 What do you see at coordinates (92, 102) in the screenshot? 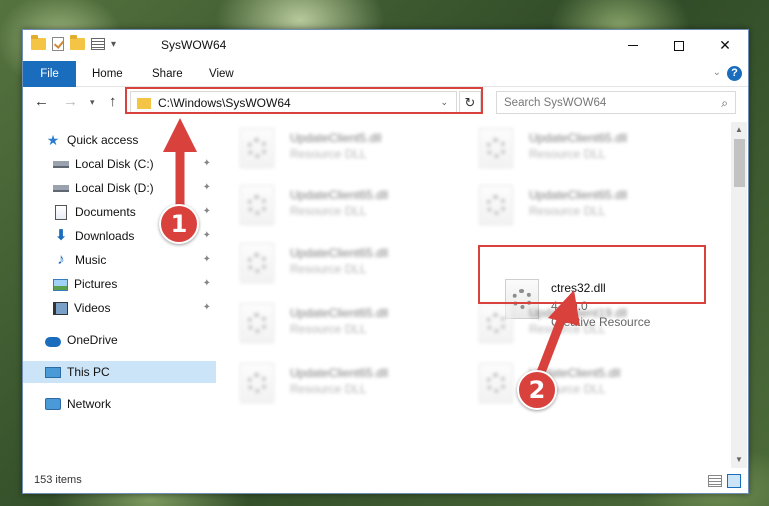
I see `recent-locations-icon: ▾` at bounding box center [92, 102].